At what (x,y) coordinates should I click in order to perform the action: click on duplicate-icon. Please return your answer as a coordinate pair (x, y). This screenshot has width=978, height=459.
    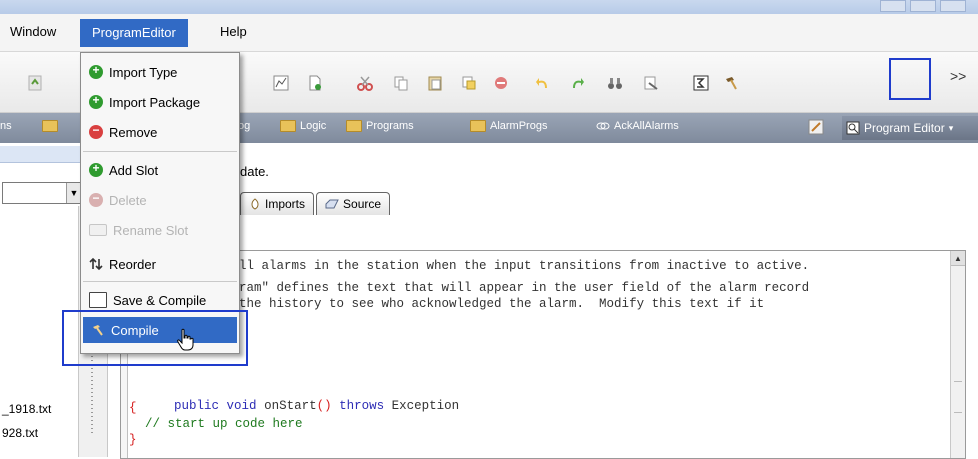
    Looking at the image, I should click on (469, 83).